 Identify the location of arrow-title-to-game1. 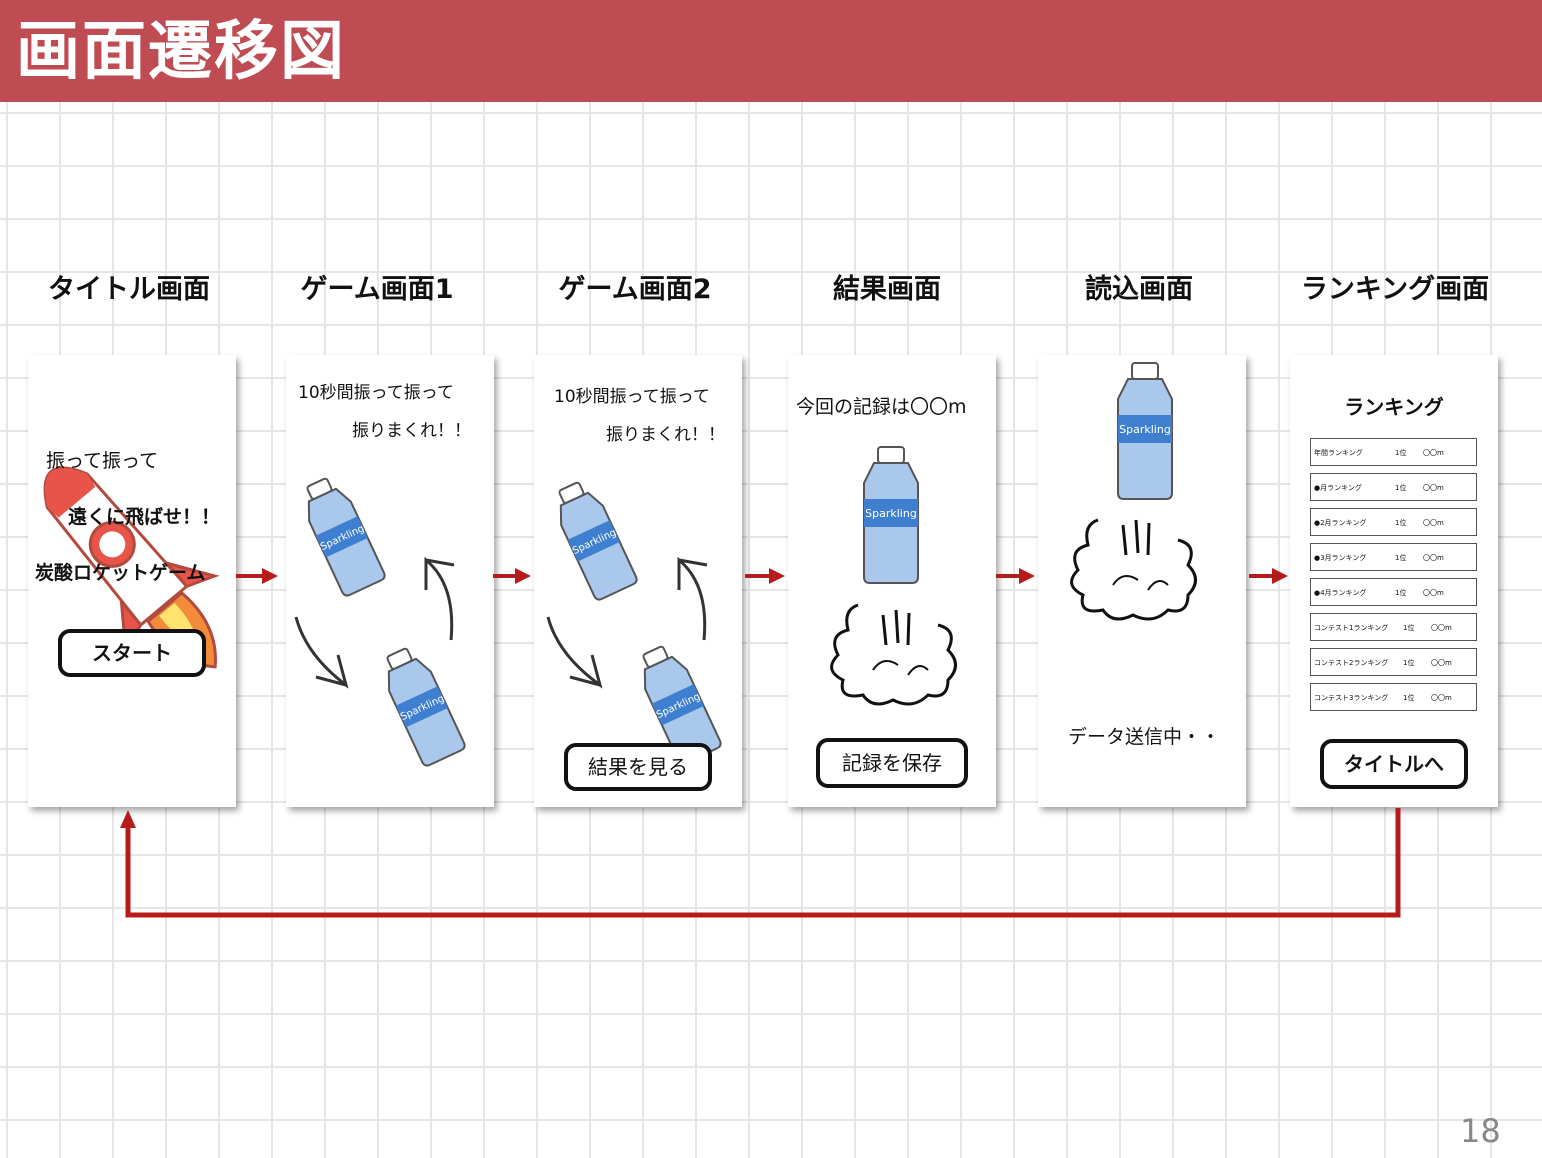
(257, 576).